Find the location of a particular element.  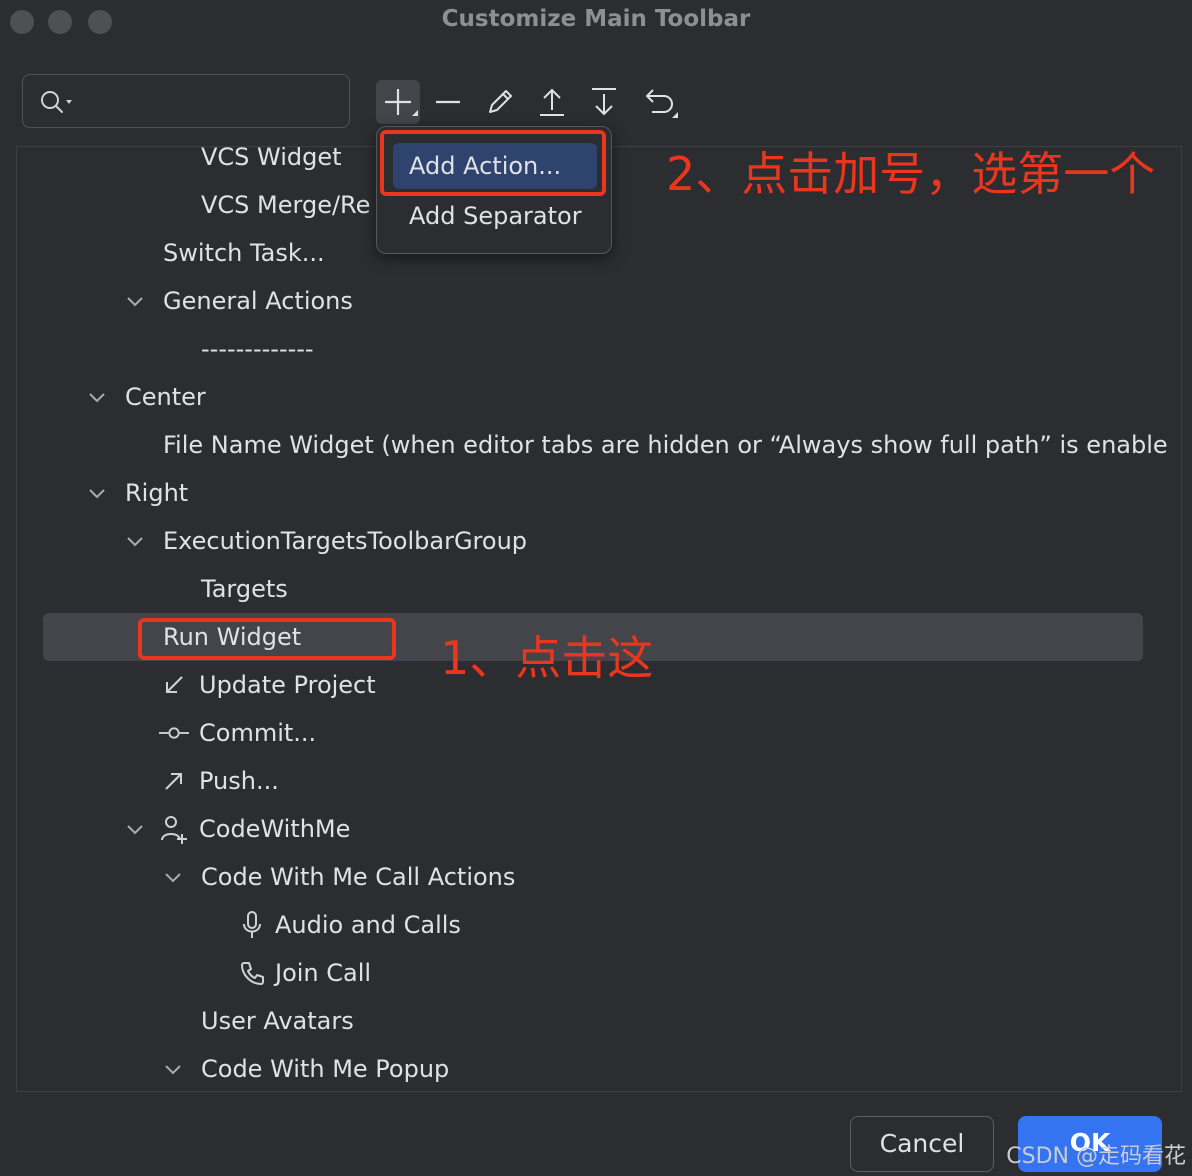

add-button is located at coordinates (398, 102).